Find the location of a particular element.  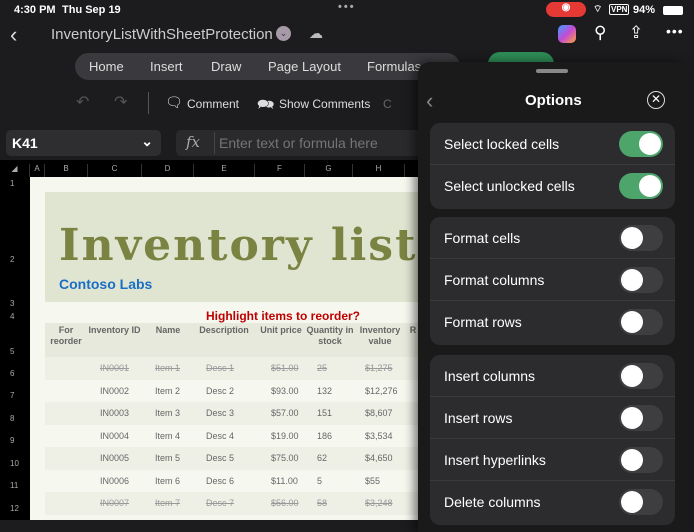

cell-qty: 186 is located at coordinates (324, 436).